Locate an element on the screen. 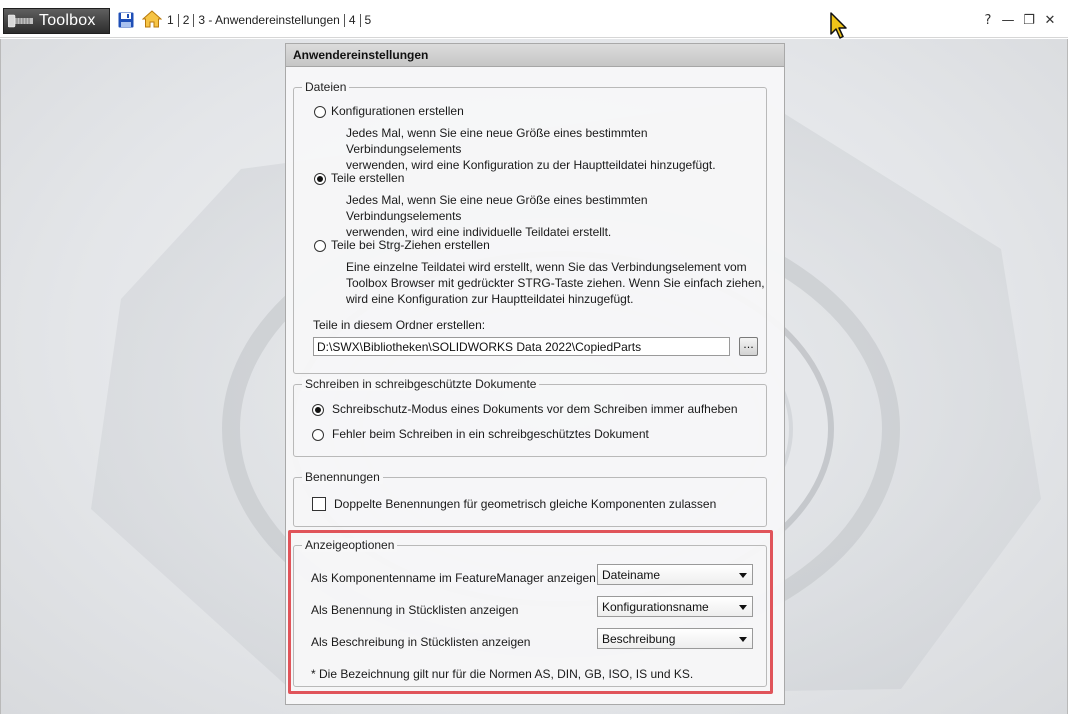 The height and width of the screenshot is (714, 1068). breadcrumb-step-3: 3 - Anwendereinstellungen is located at coordinates (268, 20).